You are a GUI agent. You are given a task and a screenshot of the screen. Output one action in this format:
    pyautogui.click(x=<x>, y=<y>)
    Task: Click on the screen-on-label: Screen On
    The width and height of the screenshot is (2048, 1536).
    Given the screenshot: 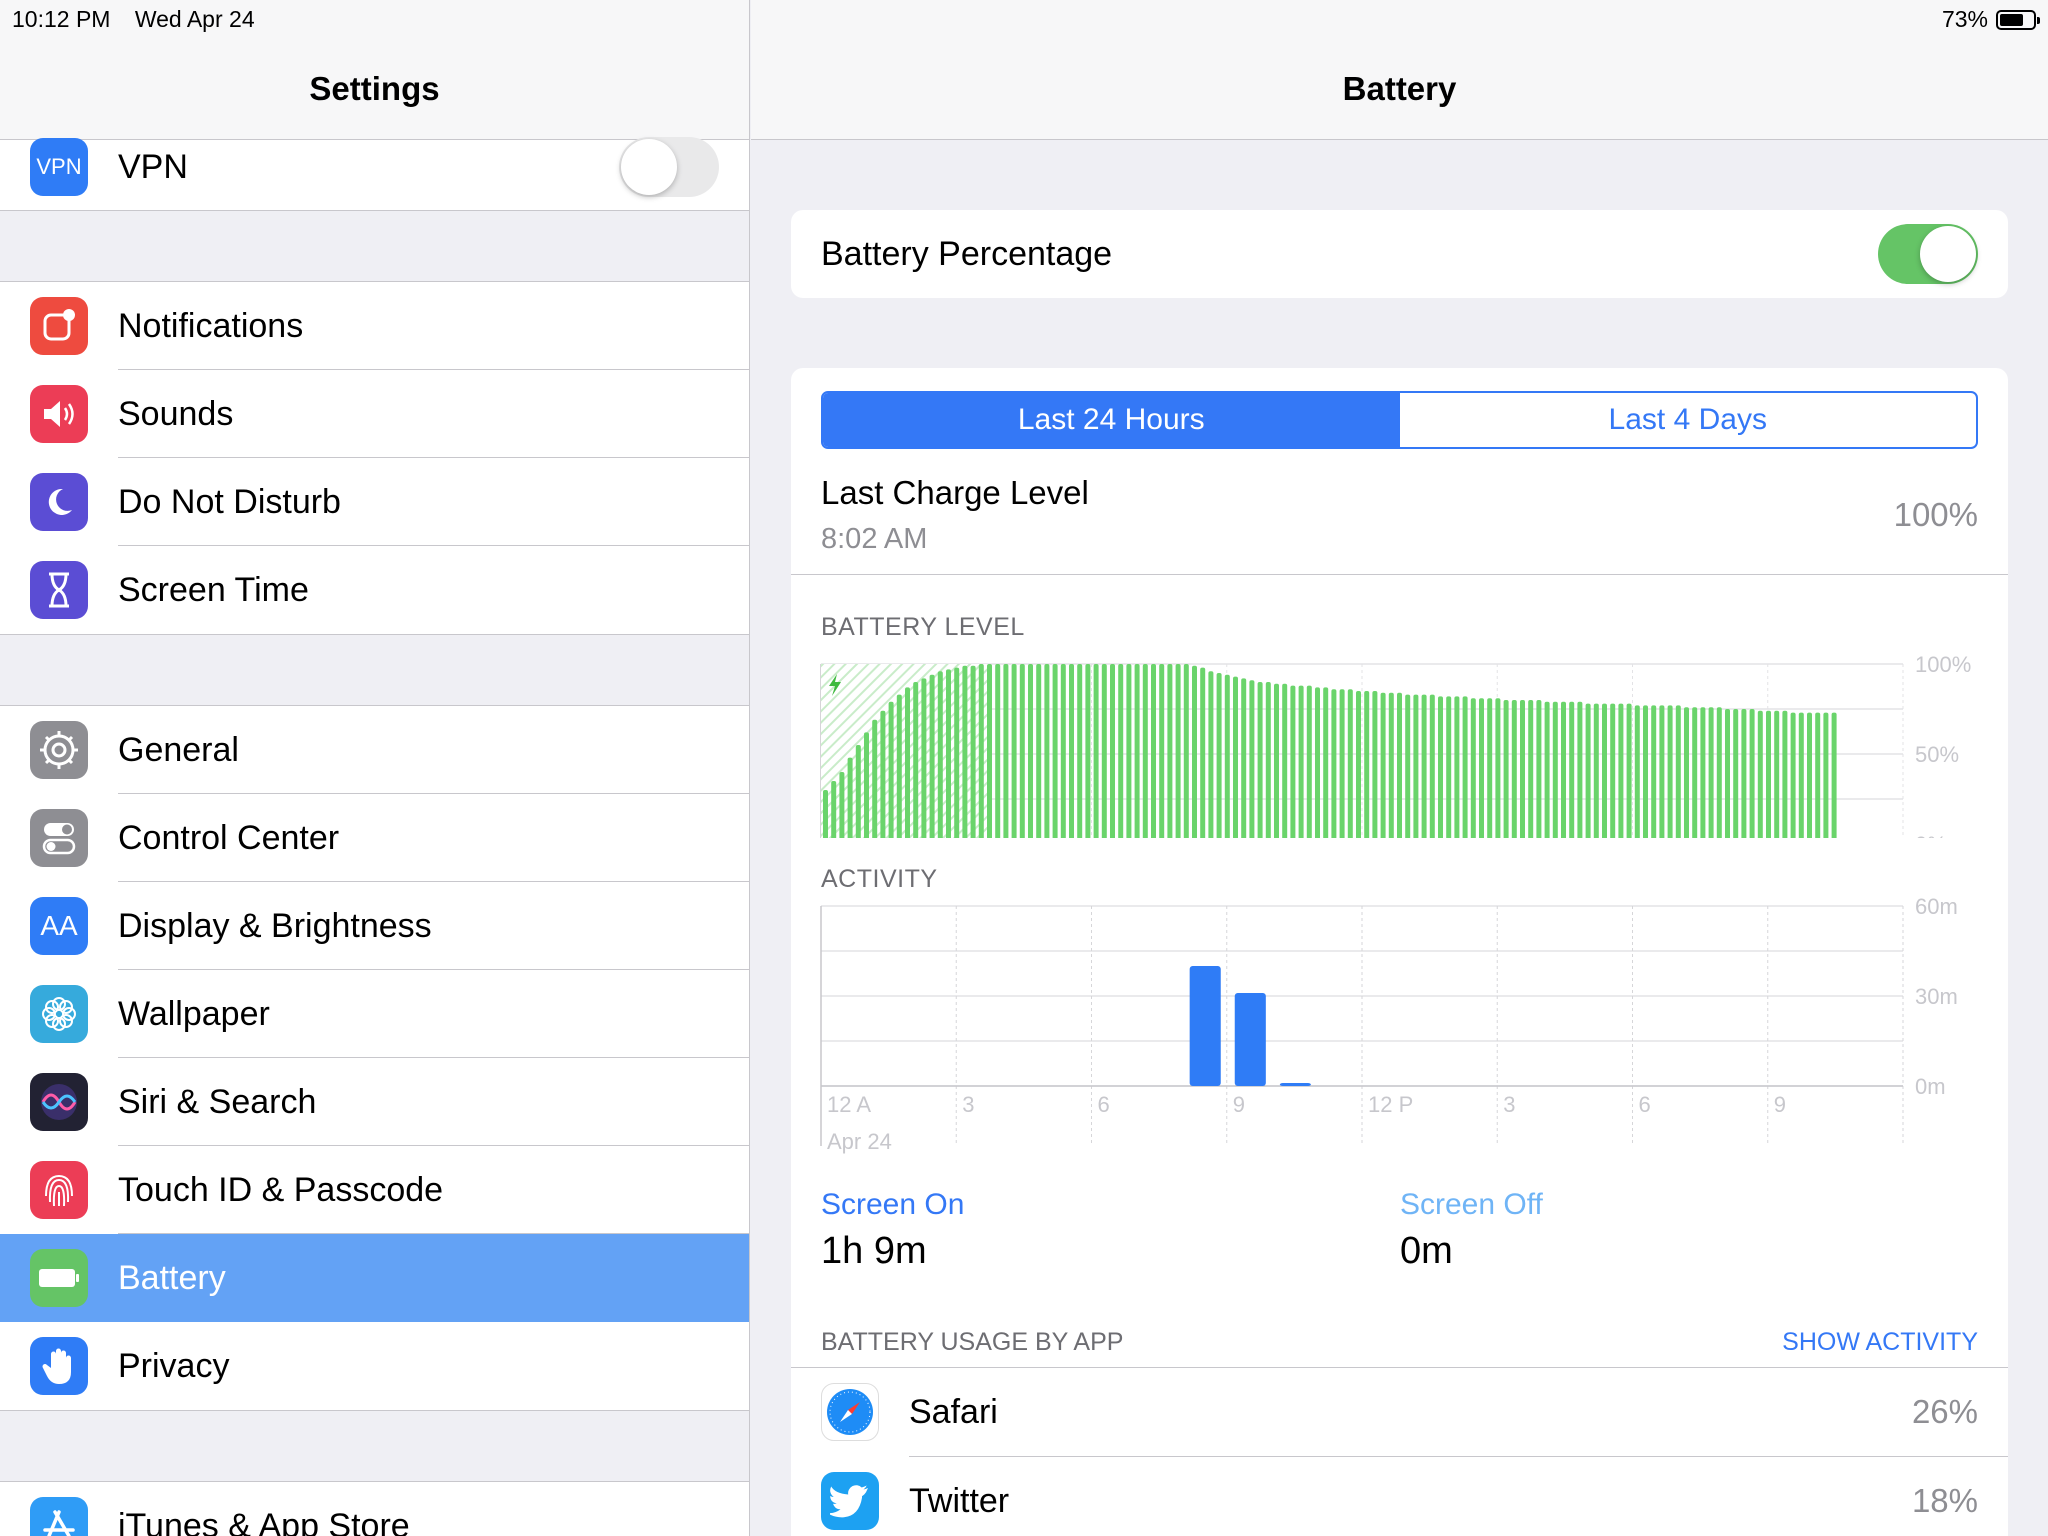 What is the action you would take?
    pyautogui.click(x=892, y=1205)
    